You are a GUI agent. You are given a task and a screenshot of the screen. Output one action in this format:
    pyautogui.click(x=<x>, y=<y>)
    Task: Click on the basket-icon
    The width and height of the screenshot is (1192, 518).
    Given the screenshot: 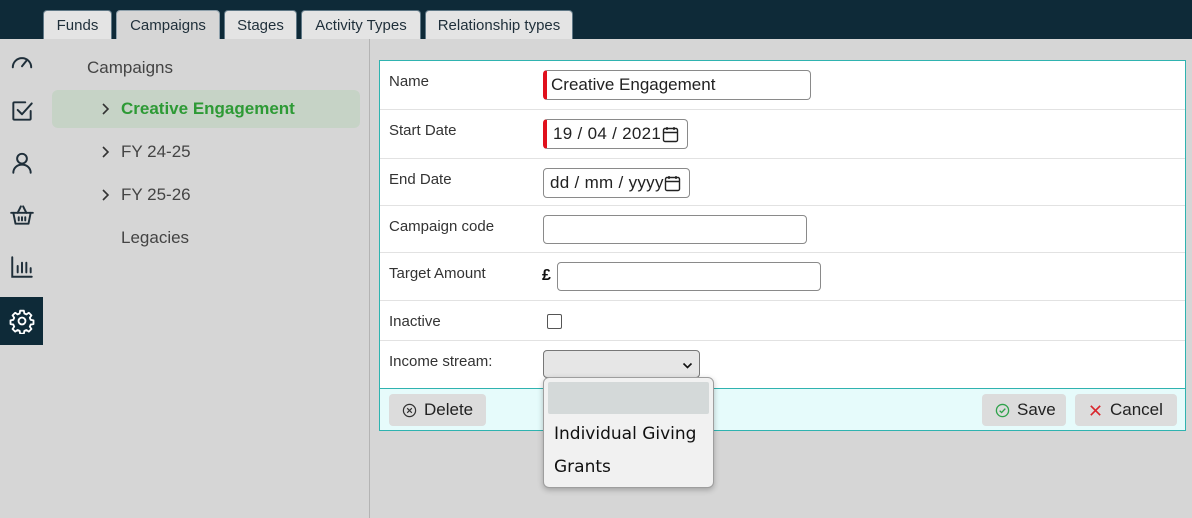 What is the action you would take?
    pyautogui.click(x=21, y=215)
    